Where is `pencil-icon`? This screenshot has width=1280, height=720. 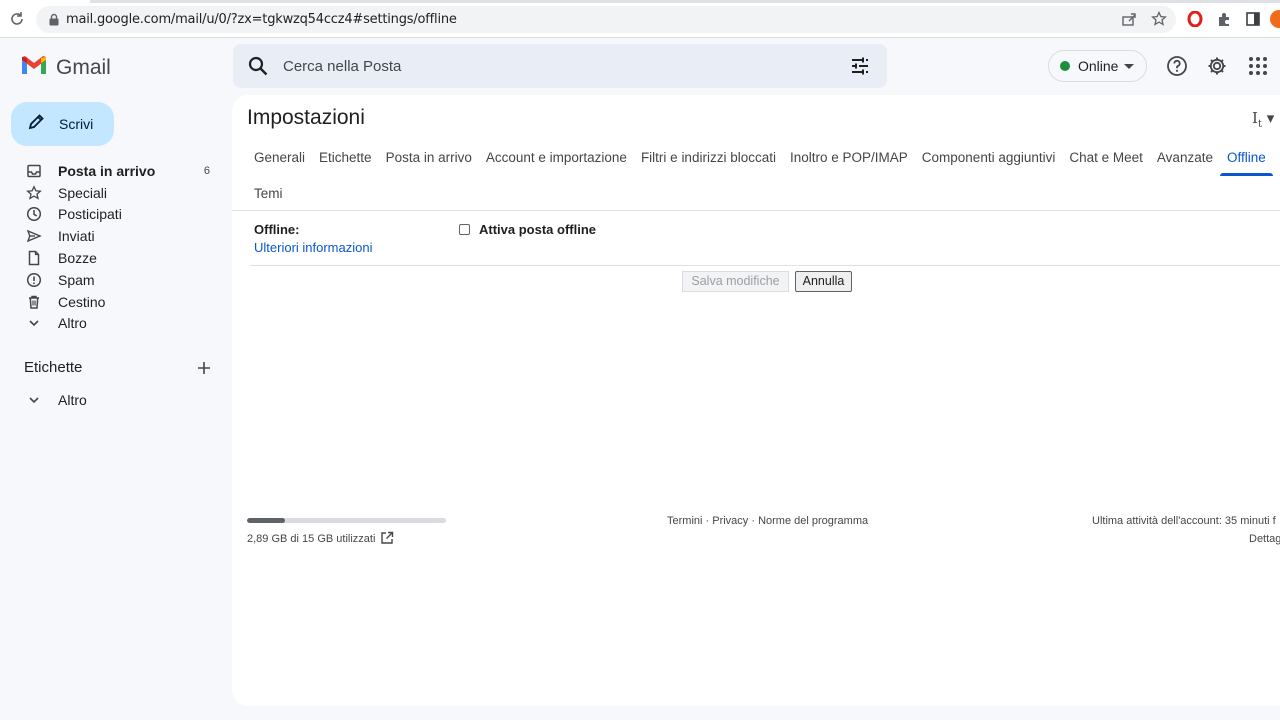 pencil-icon is located at coordinates (36, 124).